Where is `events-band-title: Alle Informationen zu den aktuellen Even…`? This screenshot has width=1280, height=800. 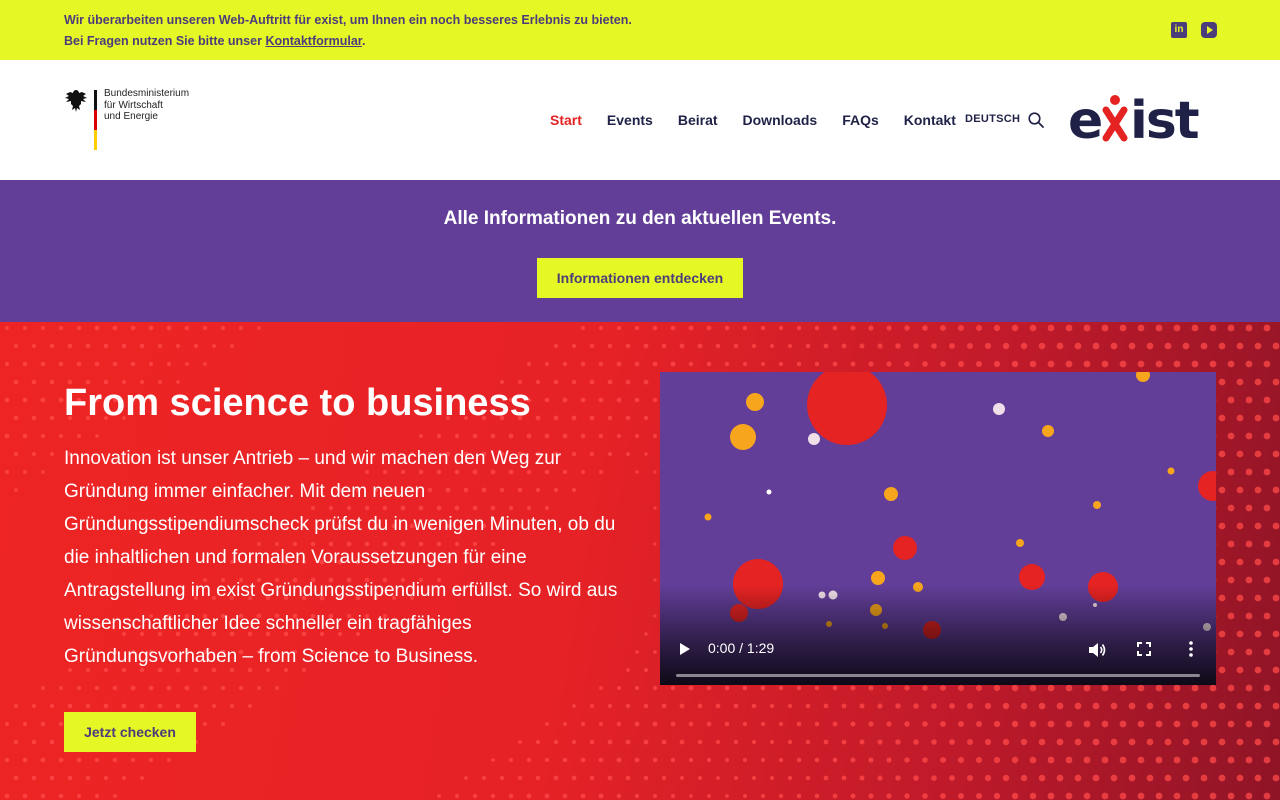
events-band-title: Alle Informationen zu den aktuellen Even… is located at coordinates (640, 218).